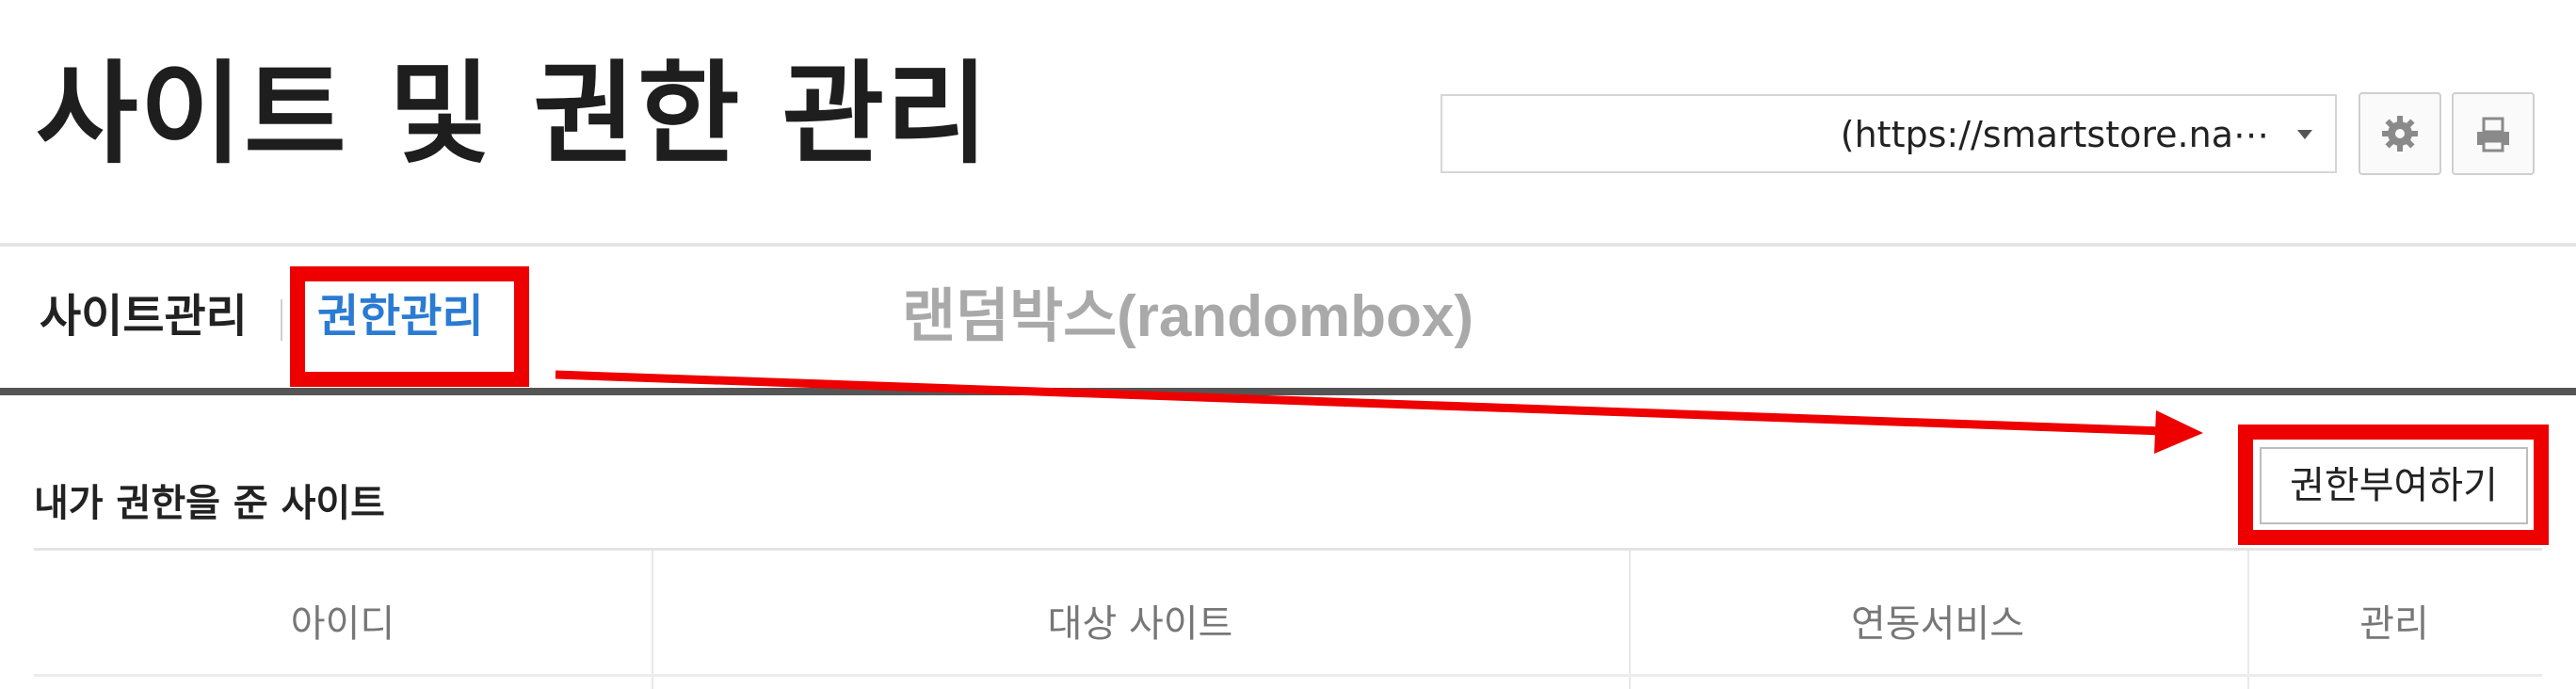  Describe the element at coordinates (1937, 624) in the screenshot. I see `column-header-linked-service: 연동서비스` at that location.